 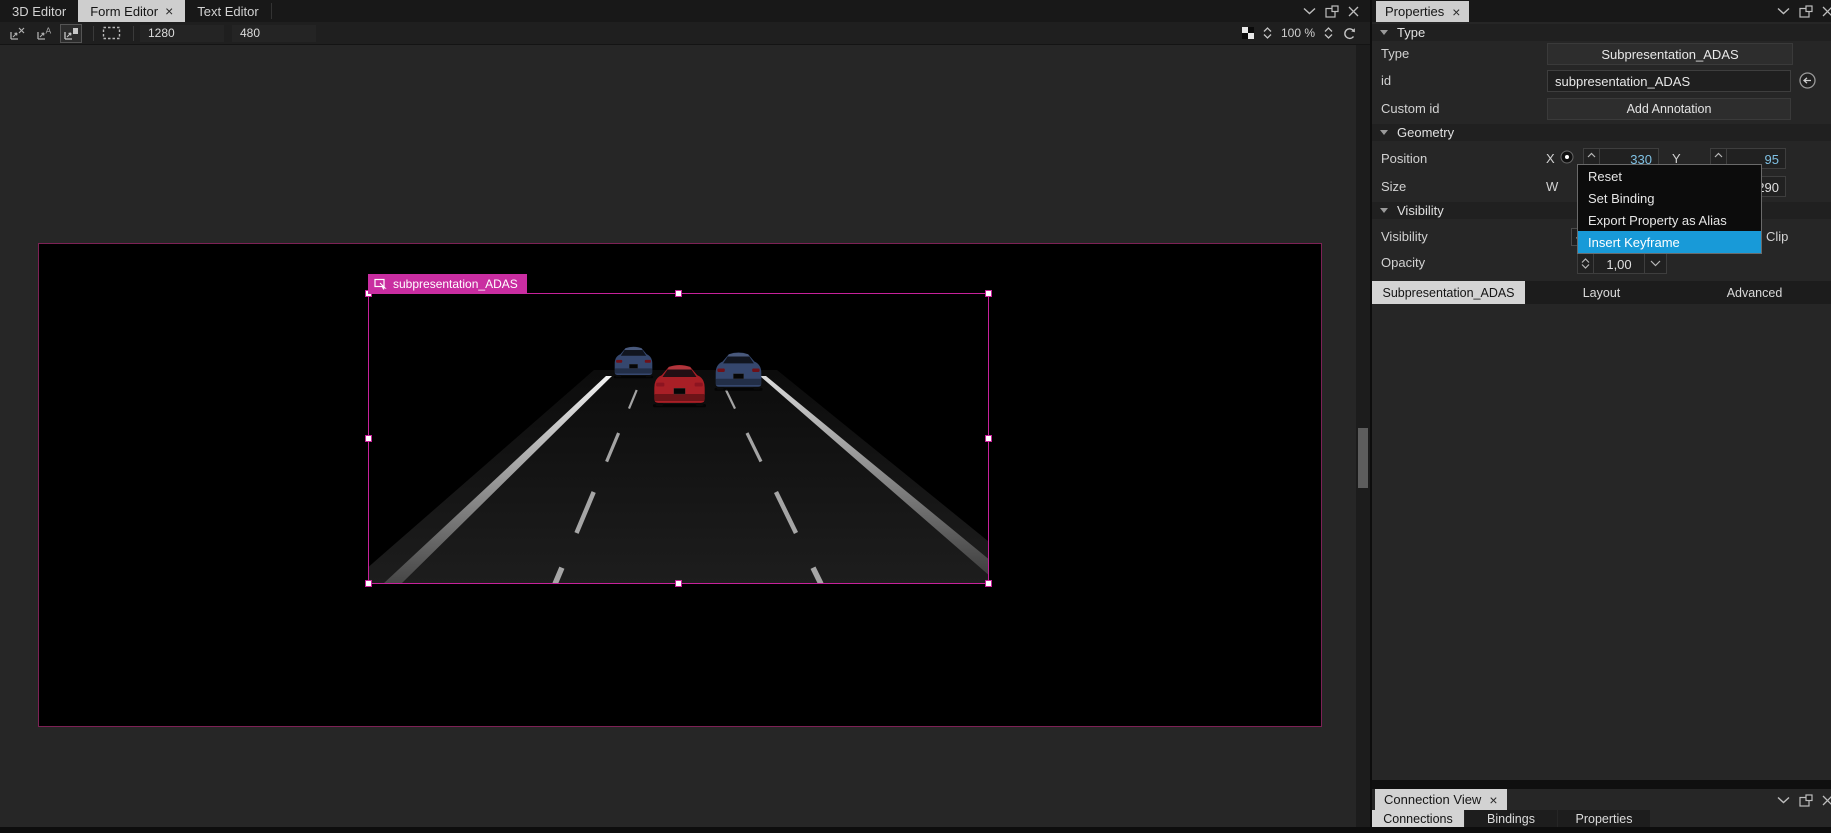 I want to click on id-label: id, so click(x=1386, y=80).